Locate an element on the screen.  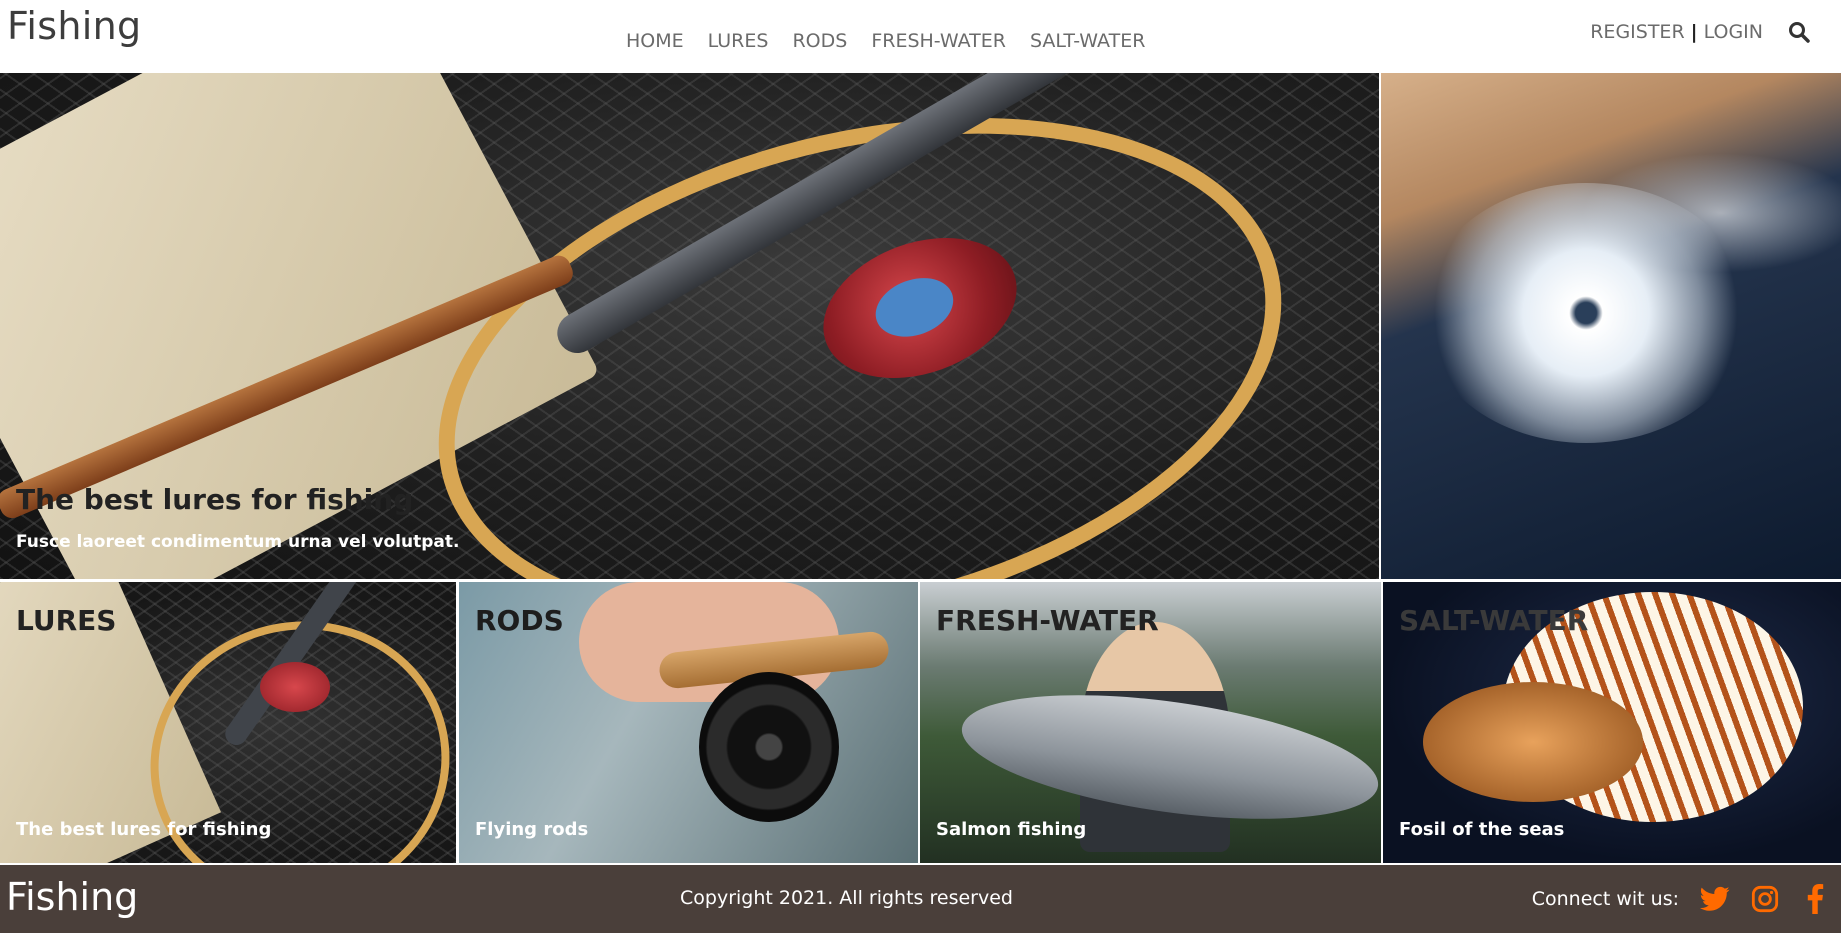
card-salt-water: SALT-WATER Fosil of the seas is located at coordinates (1612, 722).